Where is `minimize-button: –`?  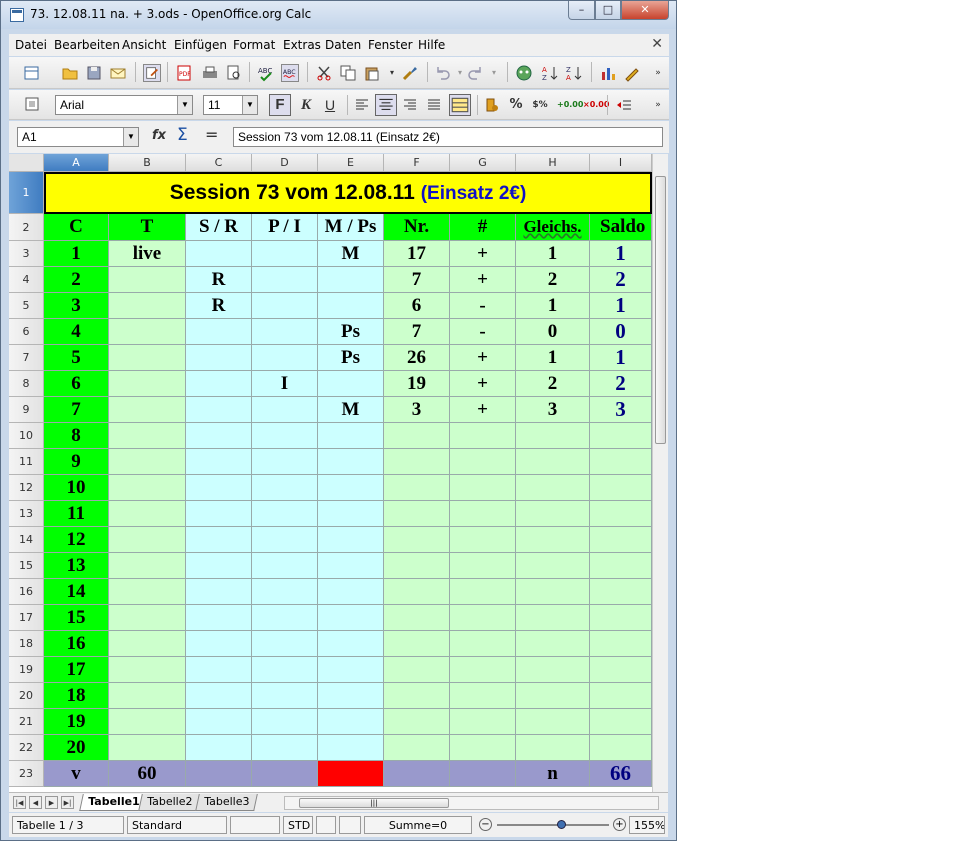
minimize-button: – is located at coordinates (581, 10).